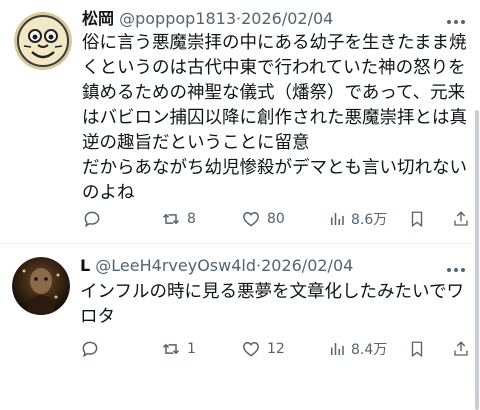 The height and width of the screenshot is (410, 480). What do you see at coordinates (262, 349) in the screenshot?
I see `like-button: 12` at bounding box center [262, 349].